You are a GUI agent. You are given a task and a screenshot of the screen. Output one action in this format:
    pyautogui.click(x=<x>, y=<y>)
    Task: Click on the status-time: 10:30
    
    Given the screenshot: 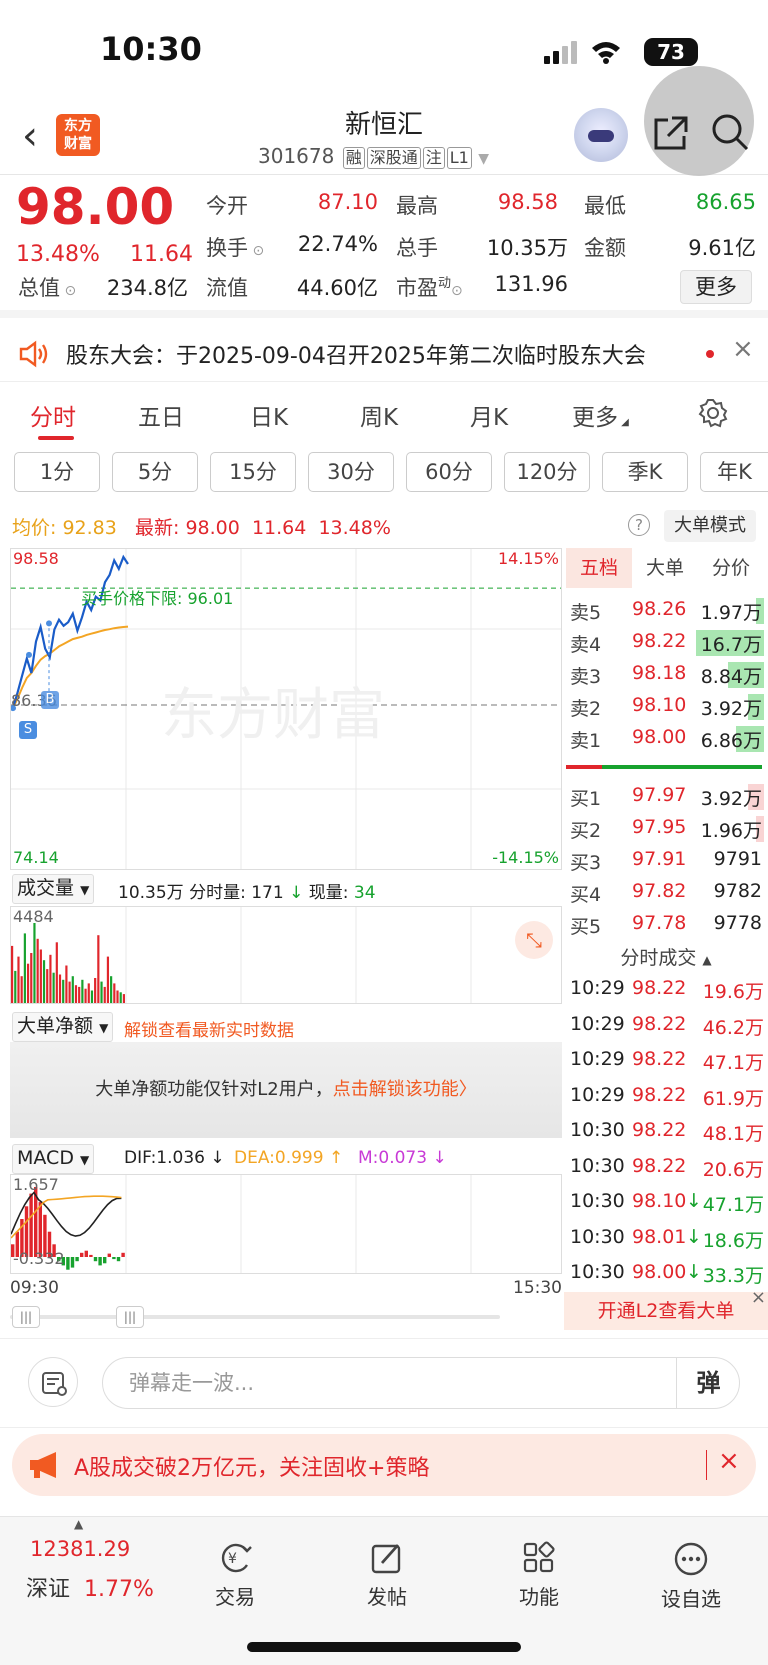 What is the action you would take?
    pyautogui.click(x=151, y=49)
    